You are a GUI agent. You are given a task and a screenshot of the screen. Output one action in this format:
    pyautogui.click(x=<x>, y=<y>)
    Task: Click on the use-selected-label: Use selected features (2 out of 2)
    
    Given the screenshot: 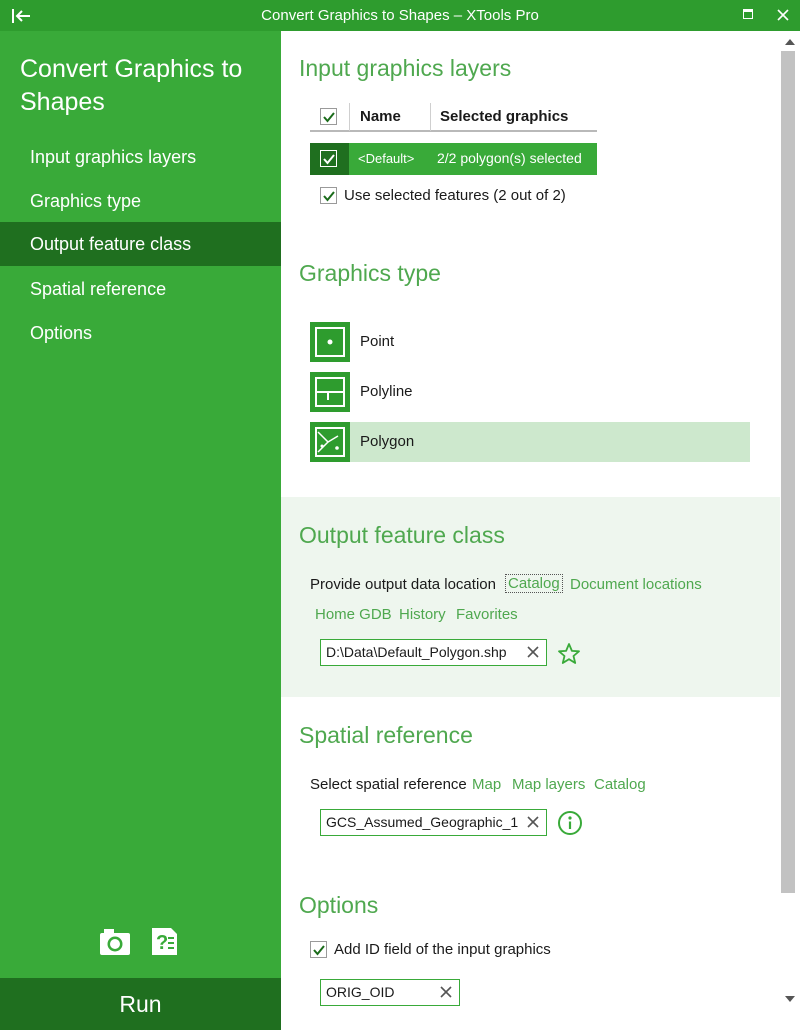 What is the action you would take?
    pyautogui.click(x=455, y=195)
    